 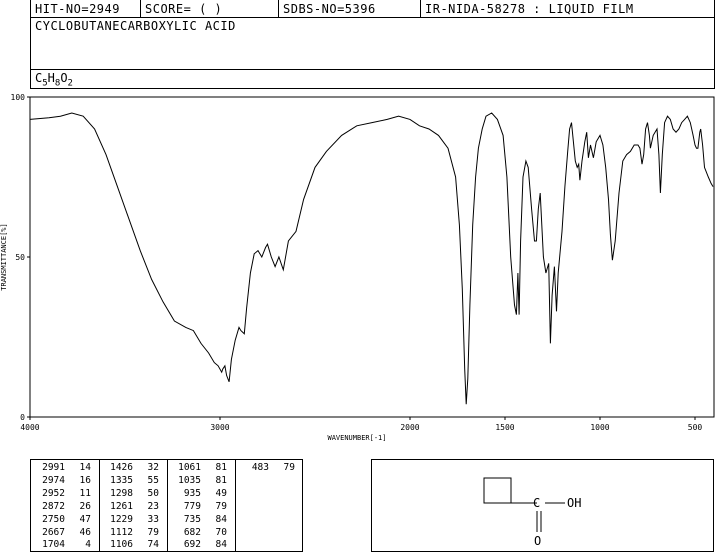 I want to click on peak-wavenumber: 735, so click(x=192, y=519).